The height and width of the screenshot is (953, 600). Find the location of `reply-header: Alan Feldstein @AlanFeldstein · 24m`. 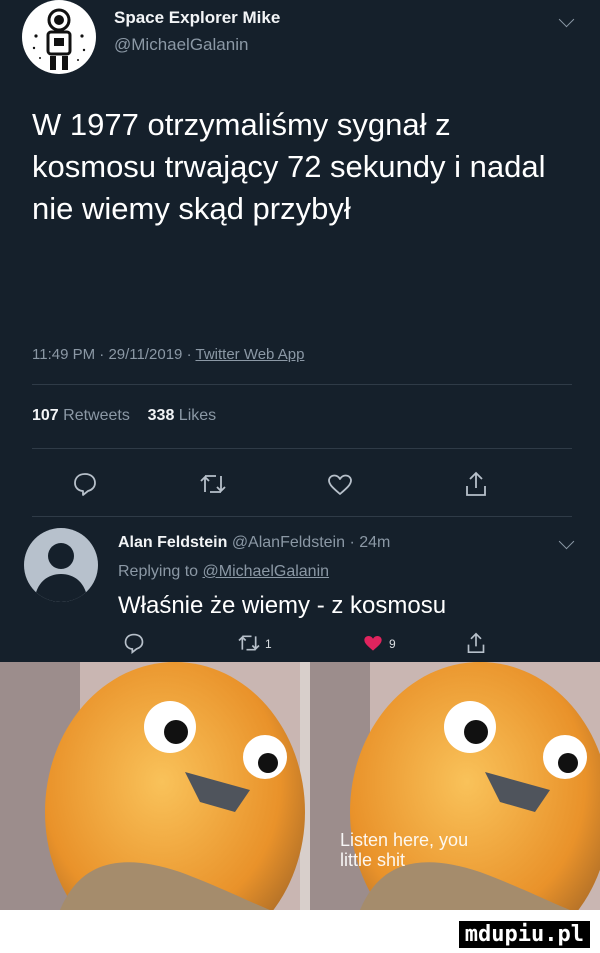

reply-header: Alan Feldstein @AlanFeldstein · 24m is located at coordinates (254, 543).